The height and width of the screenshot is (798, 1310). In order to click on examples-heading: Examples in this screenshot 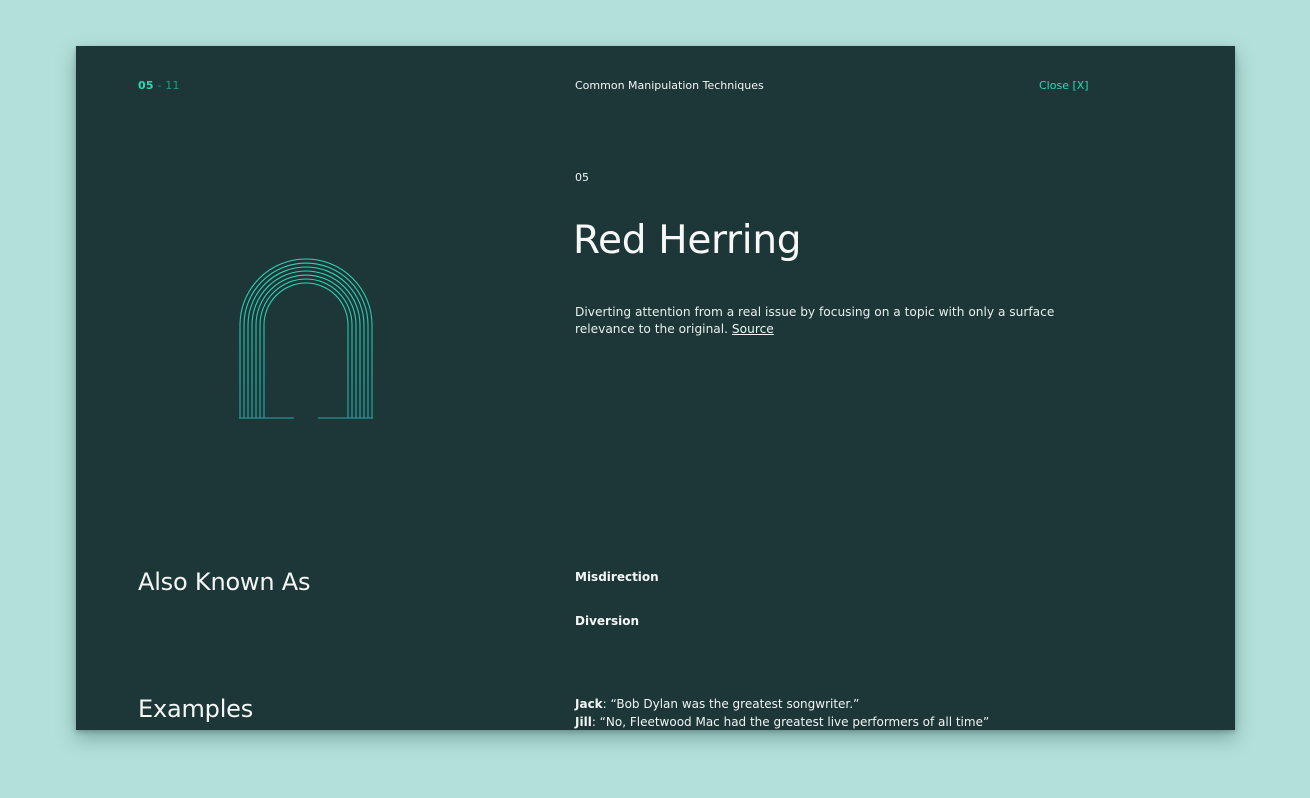, I will do `click(196, 709)`.